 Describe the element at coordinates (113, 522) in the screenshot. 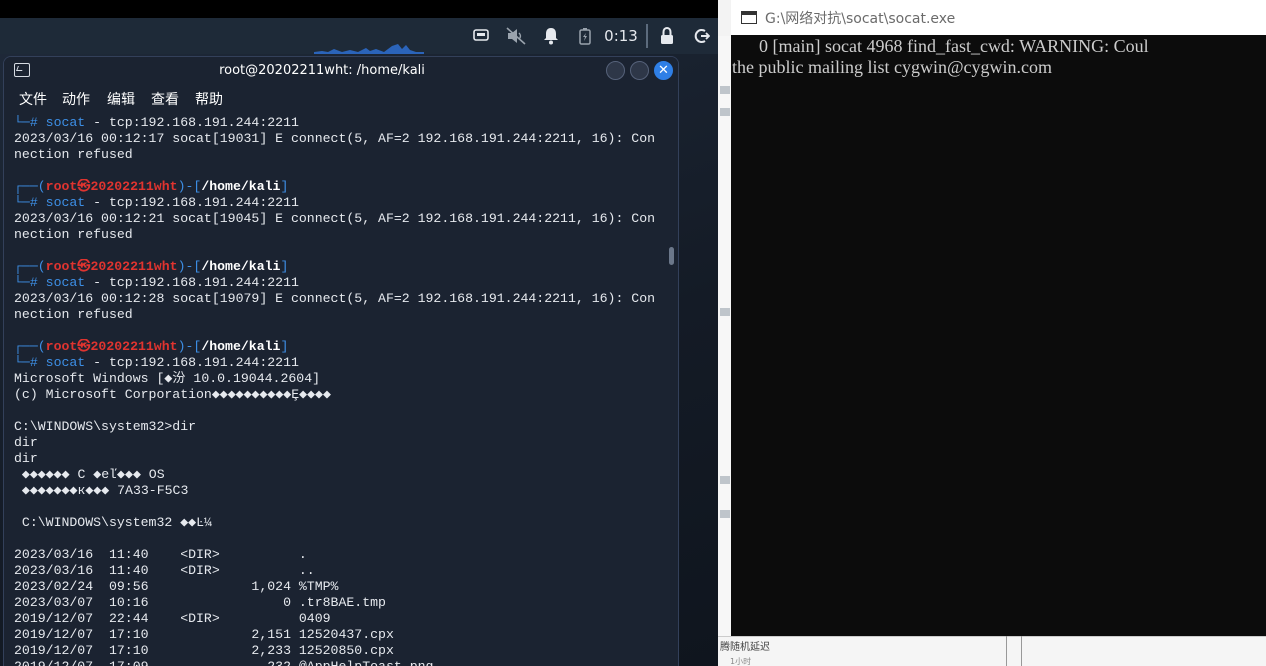

I see `terminal-text: C:\WINDOWS\system32 ◆◆Ŀ¼` at that location.